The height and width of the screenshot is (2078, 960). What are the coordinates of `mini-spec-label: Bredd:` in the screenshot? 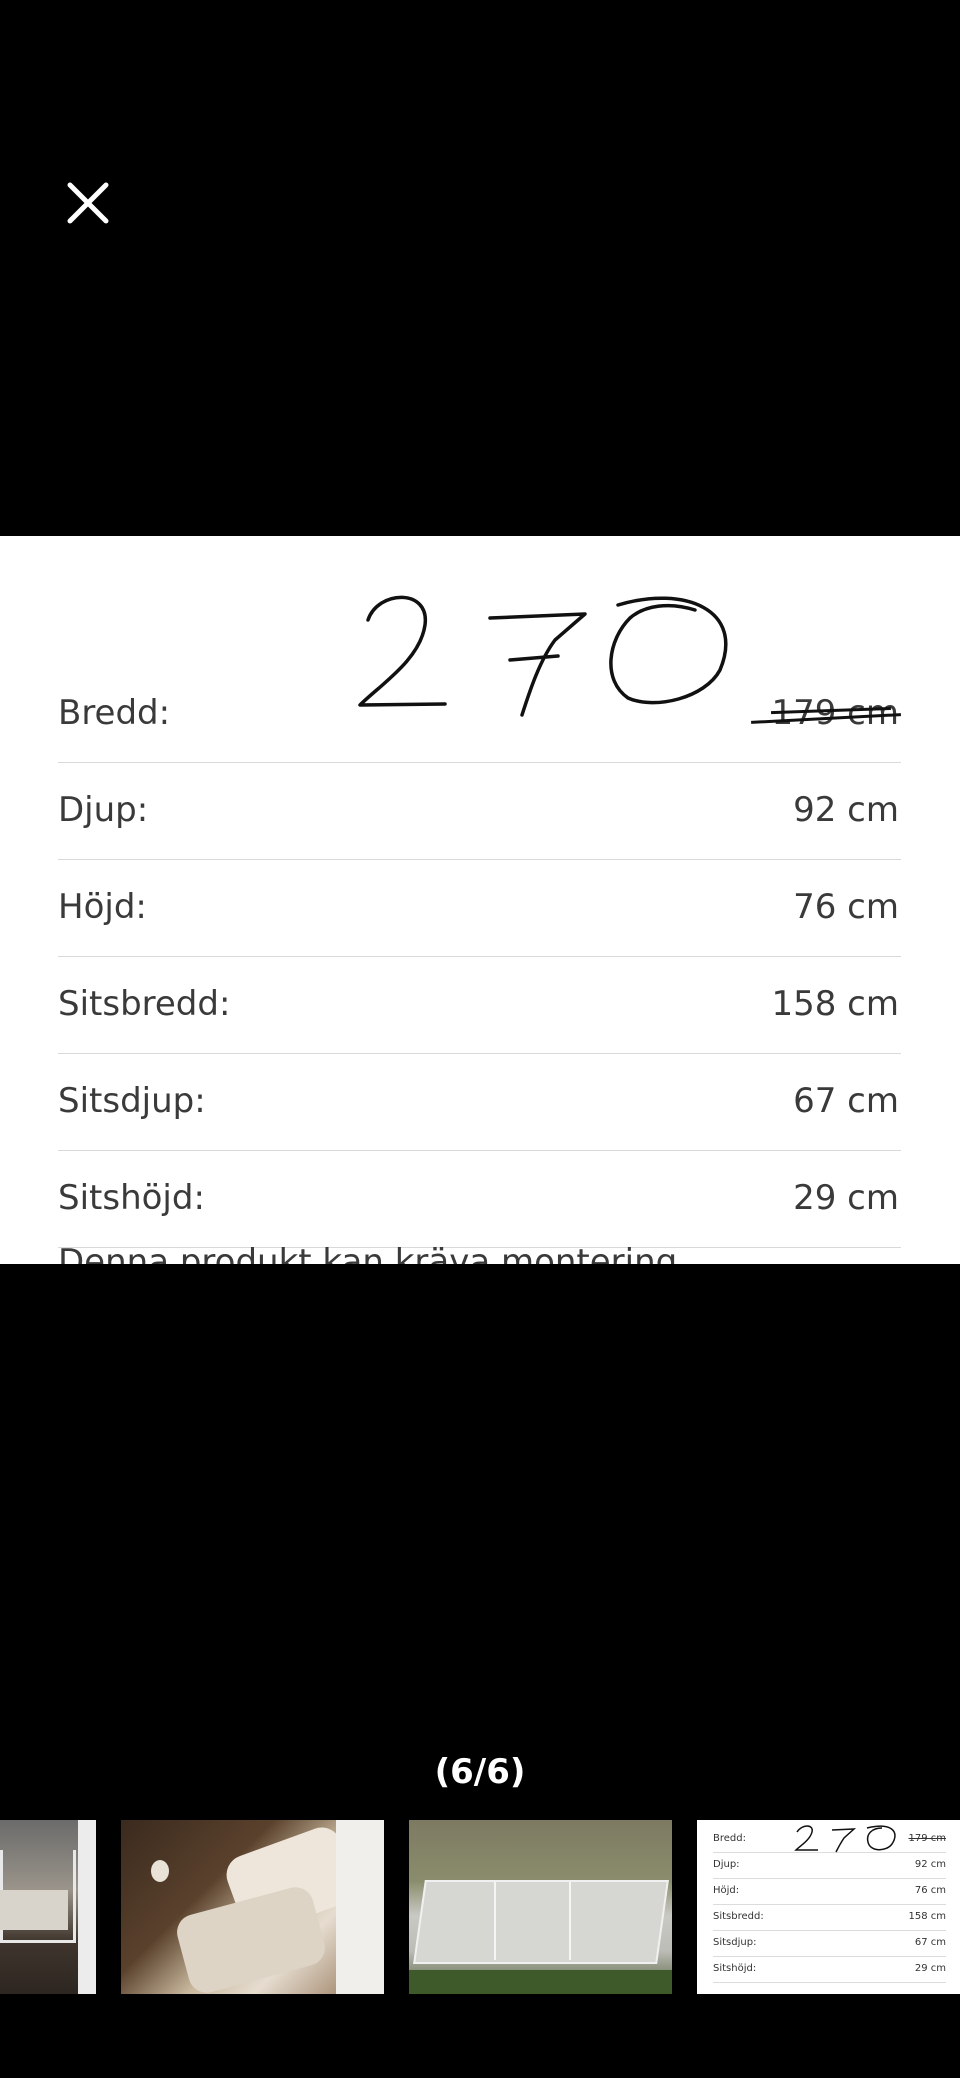 It's located at (729, 1838).